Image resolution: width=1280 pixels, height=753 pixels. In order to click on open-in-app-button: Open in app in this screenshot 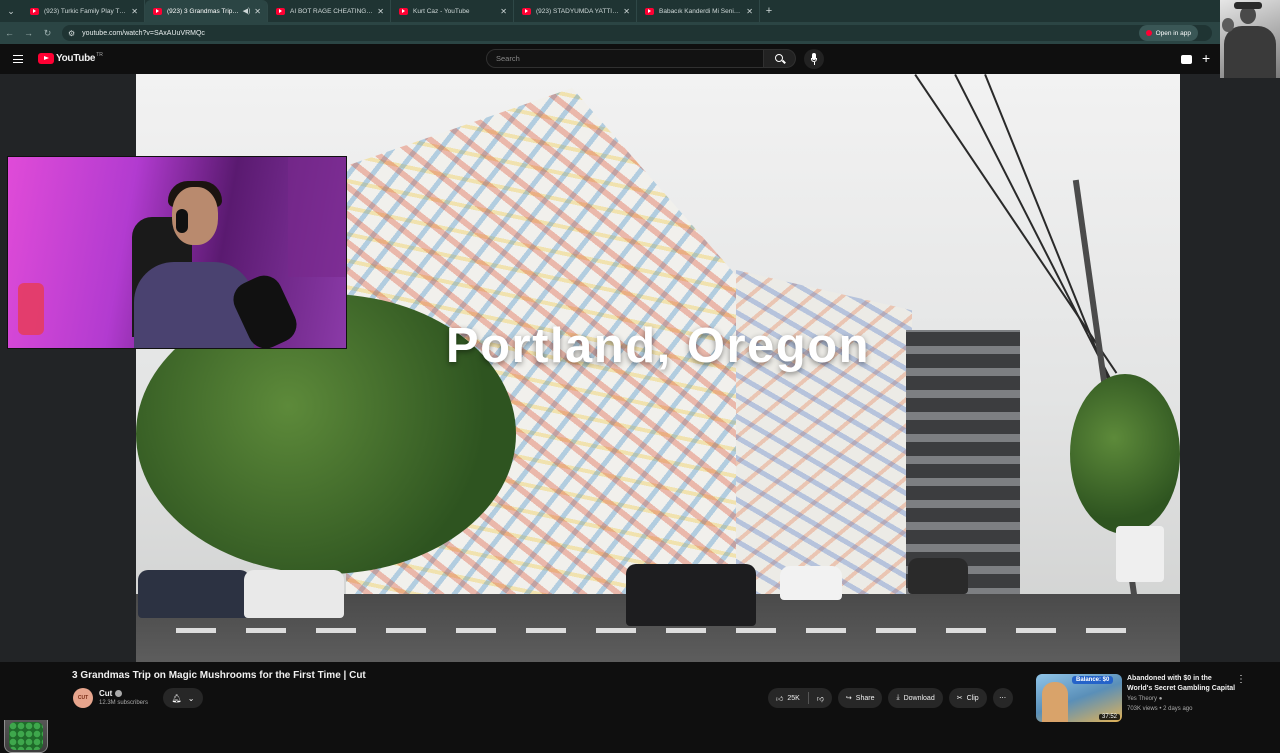, I will do `click(1168, 33)`.